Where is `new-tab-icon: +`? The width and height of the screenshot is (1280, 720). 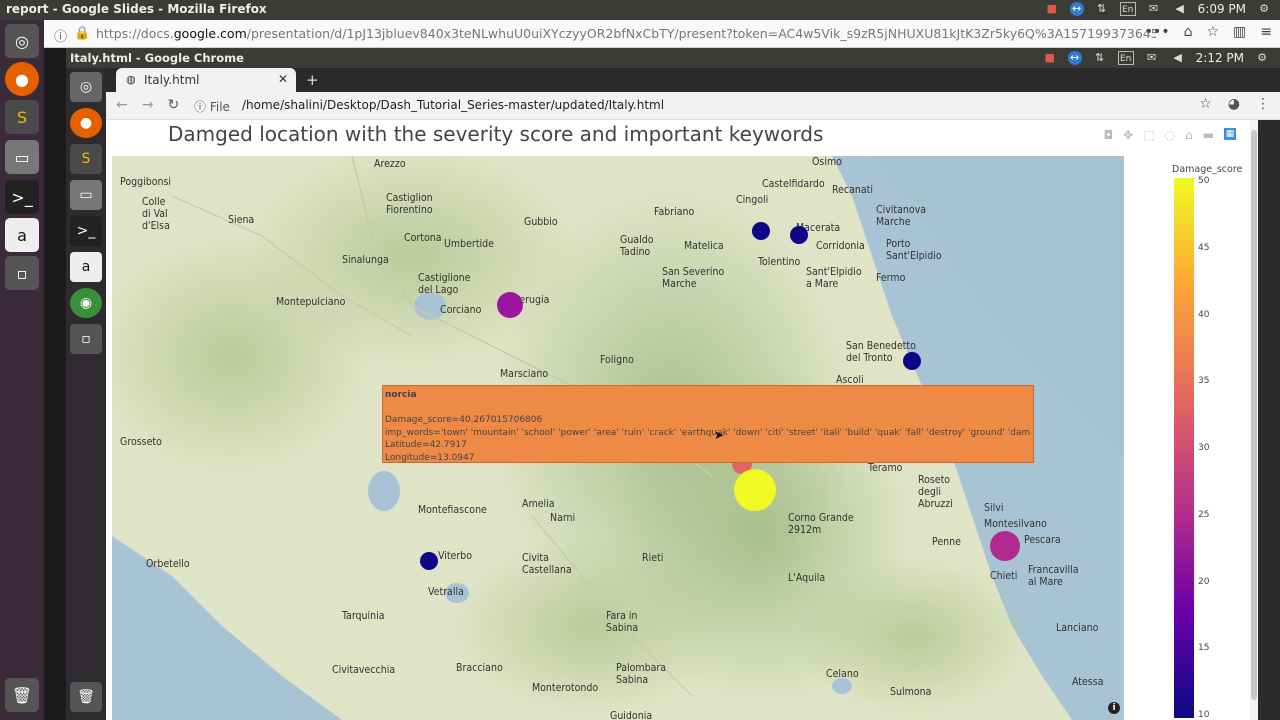
new-tab-icon: + is located at coordinates (312, 80).